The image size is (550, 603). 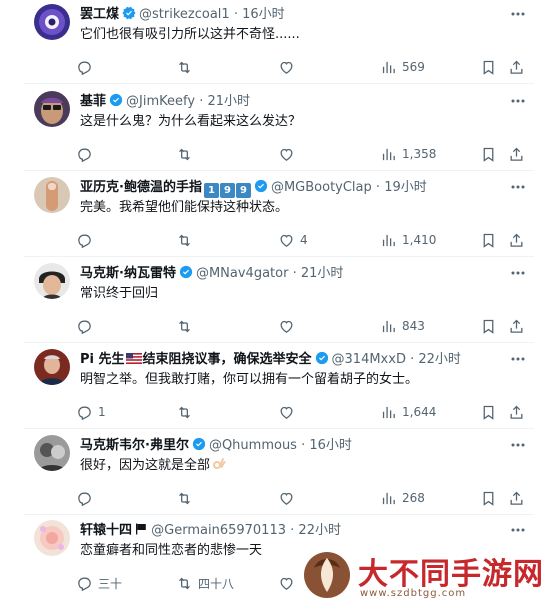 I want to click on reply-count: 1, so click(x=102, y=412).